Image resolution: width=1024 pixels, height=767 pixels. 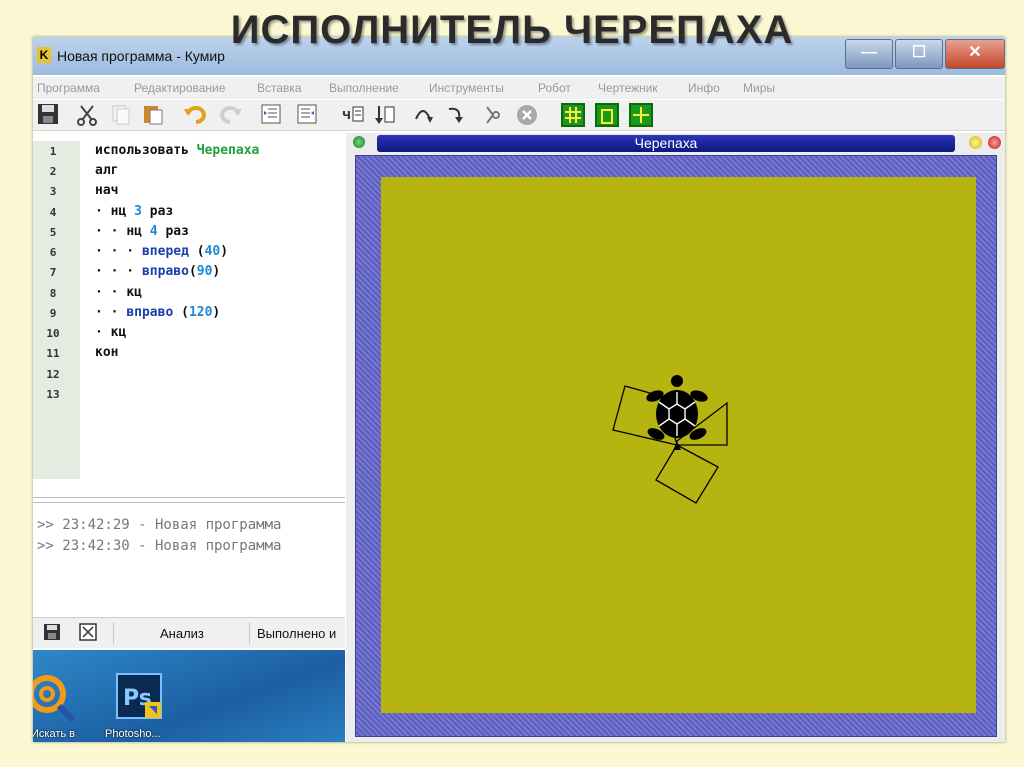 I want to click on code-line: кон, so click(x=106, y=352).